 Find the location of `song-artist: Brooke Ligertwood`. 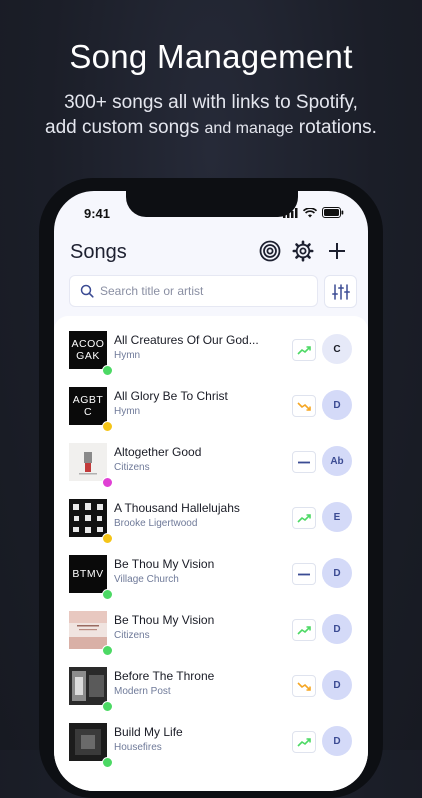

song-artist: Brooke Ligertwood is located at coordinates (156, 523).